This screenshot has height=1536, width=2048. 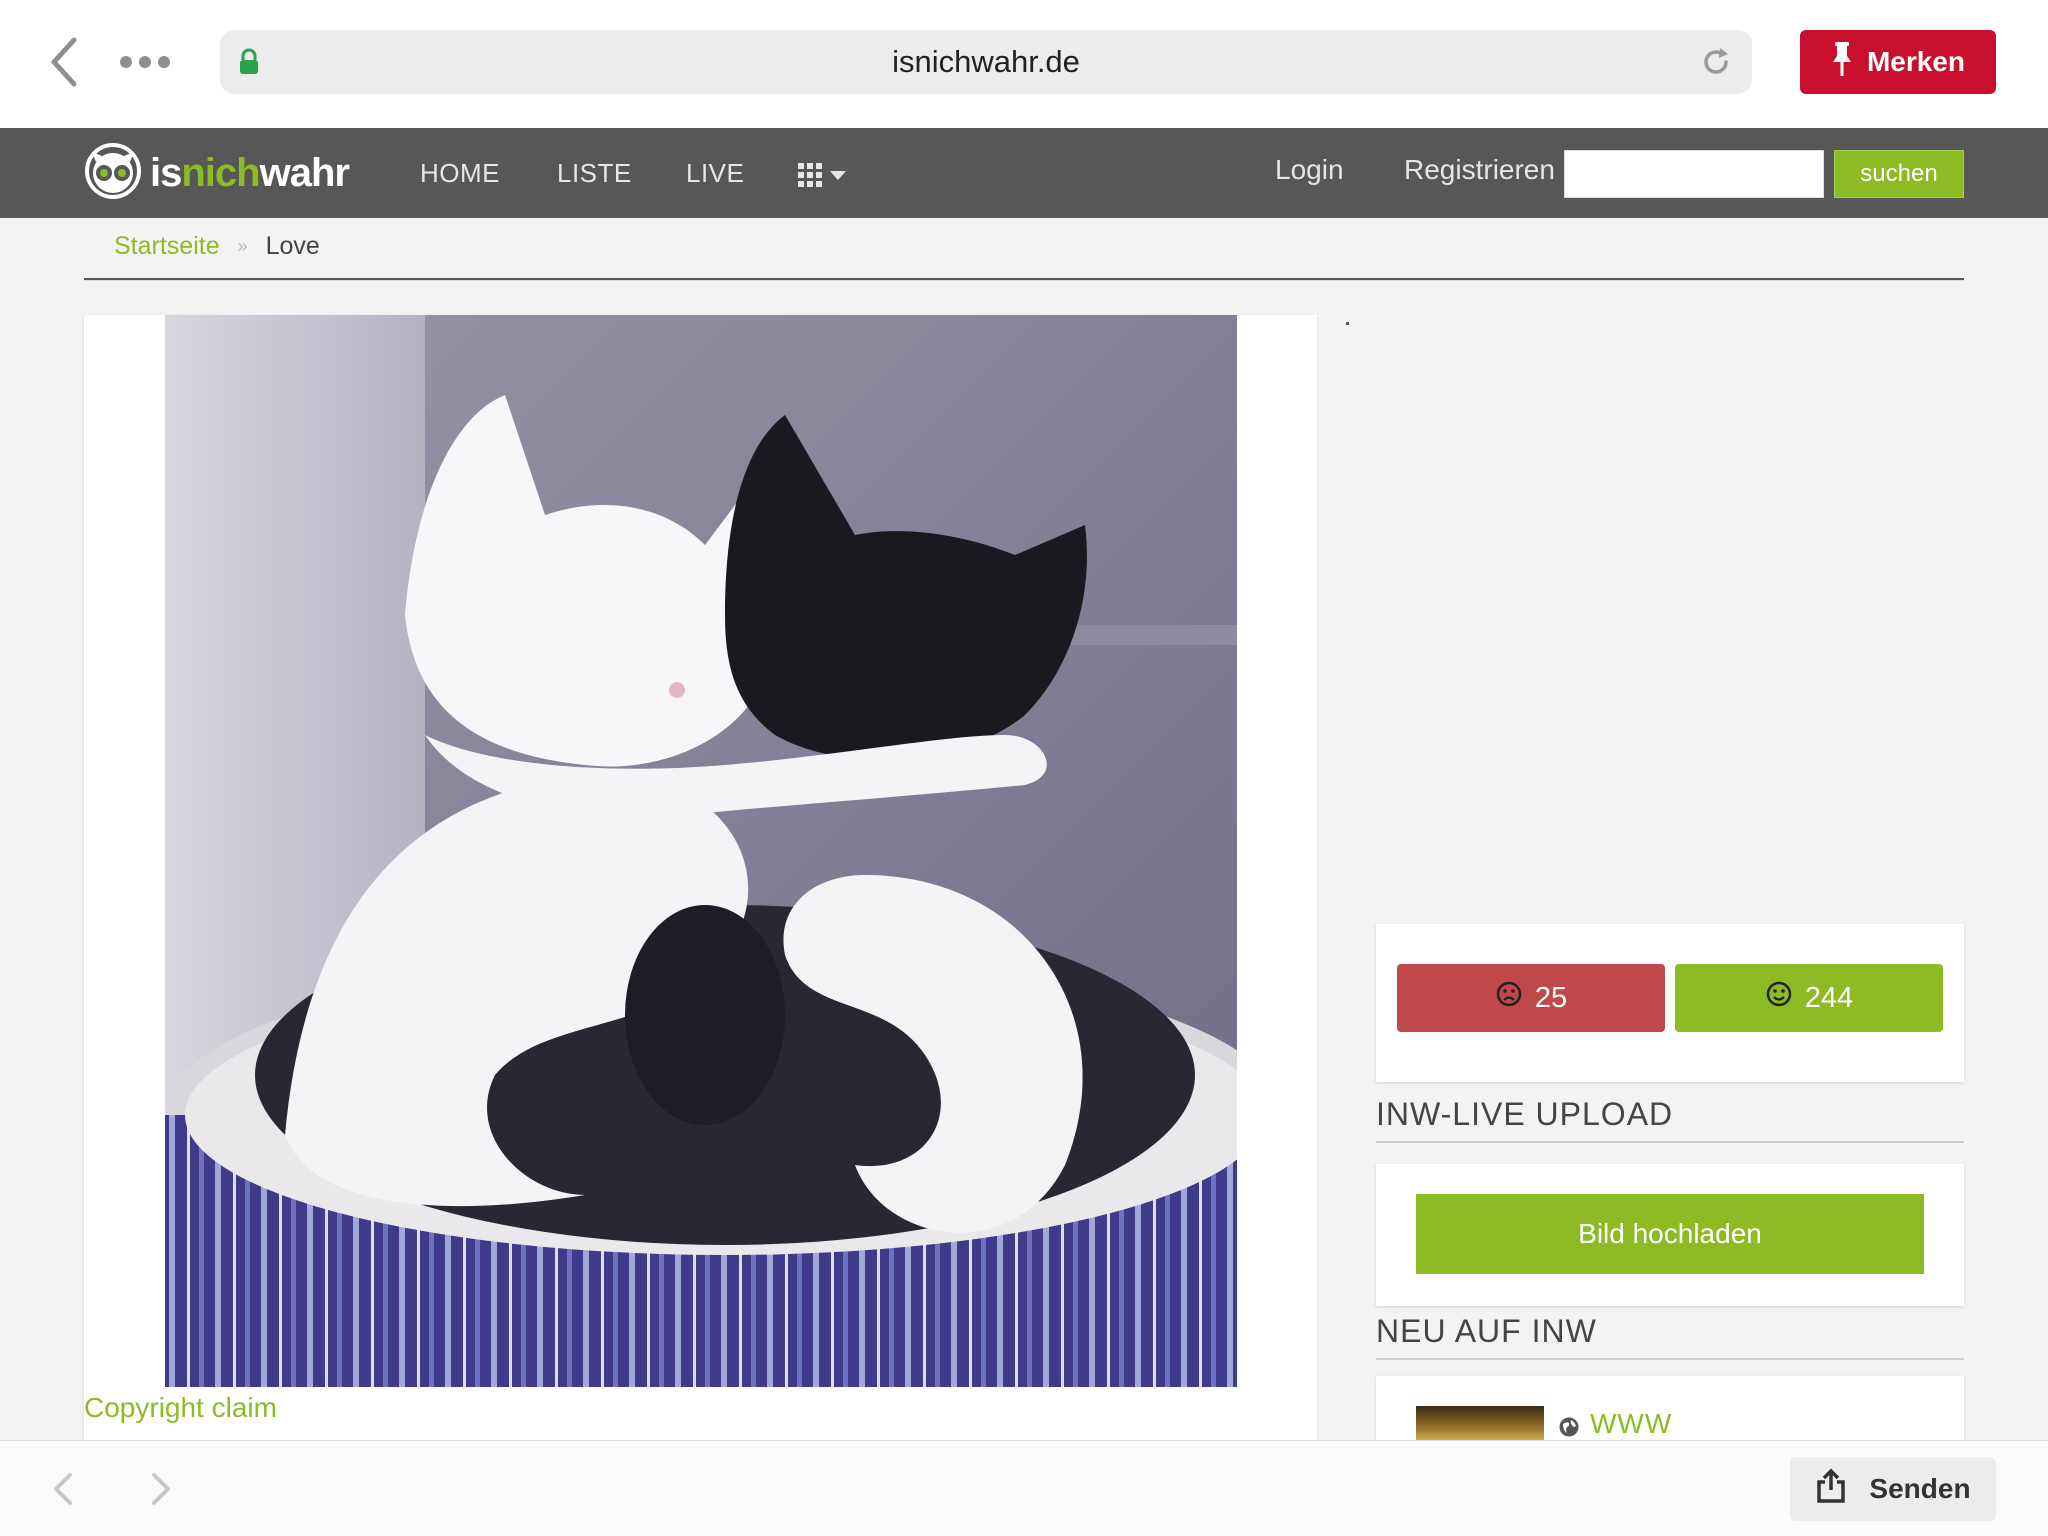 What do you see at coordinates (1829, 997) in the screenshot?
I see `upvote-count: 244` at bounding box center [1829, 997].